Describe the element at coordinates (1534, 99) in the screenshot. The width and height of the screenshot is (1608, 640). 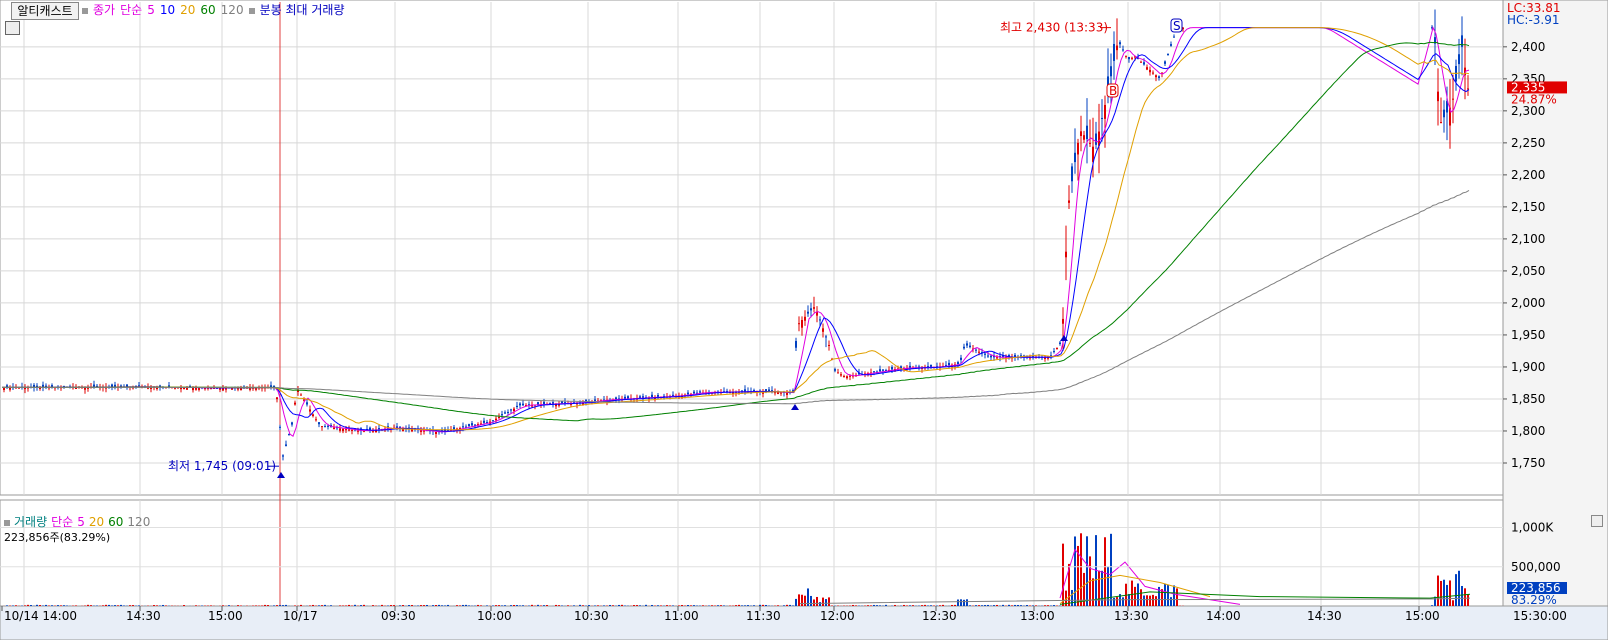
I see `current-change-label: 24.87%` at that location.